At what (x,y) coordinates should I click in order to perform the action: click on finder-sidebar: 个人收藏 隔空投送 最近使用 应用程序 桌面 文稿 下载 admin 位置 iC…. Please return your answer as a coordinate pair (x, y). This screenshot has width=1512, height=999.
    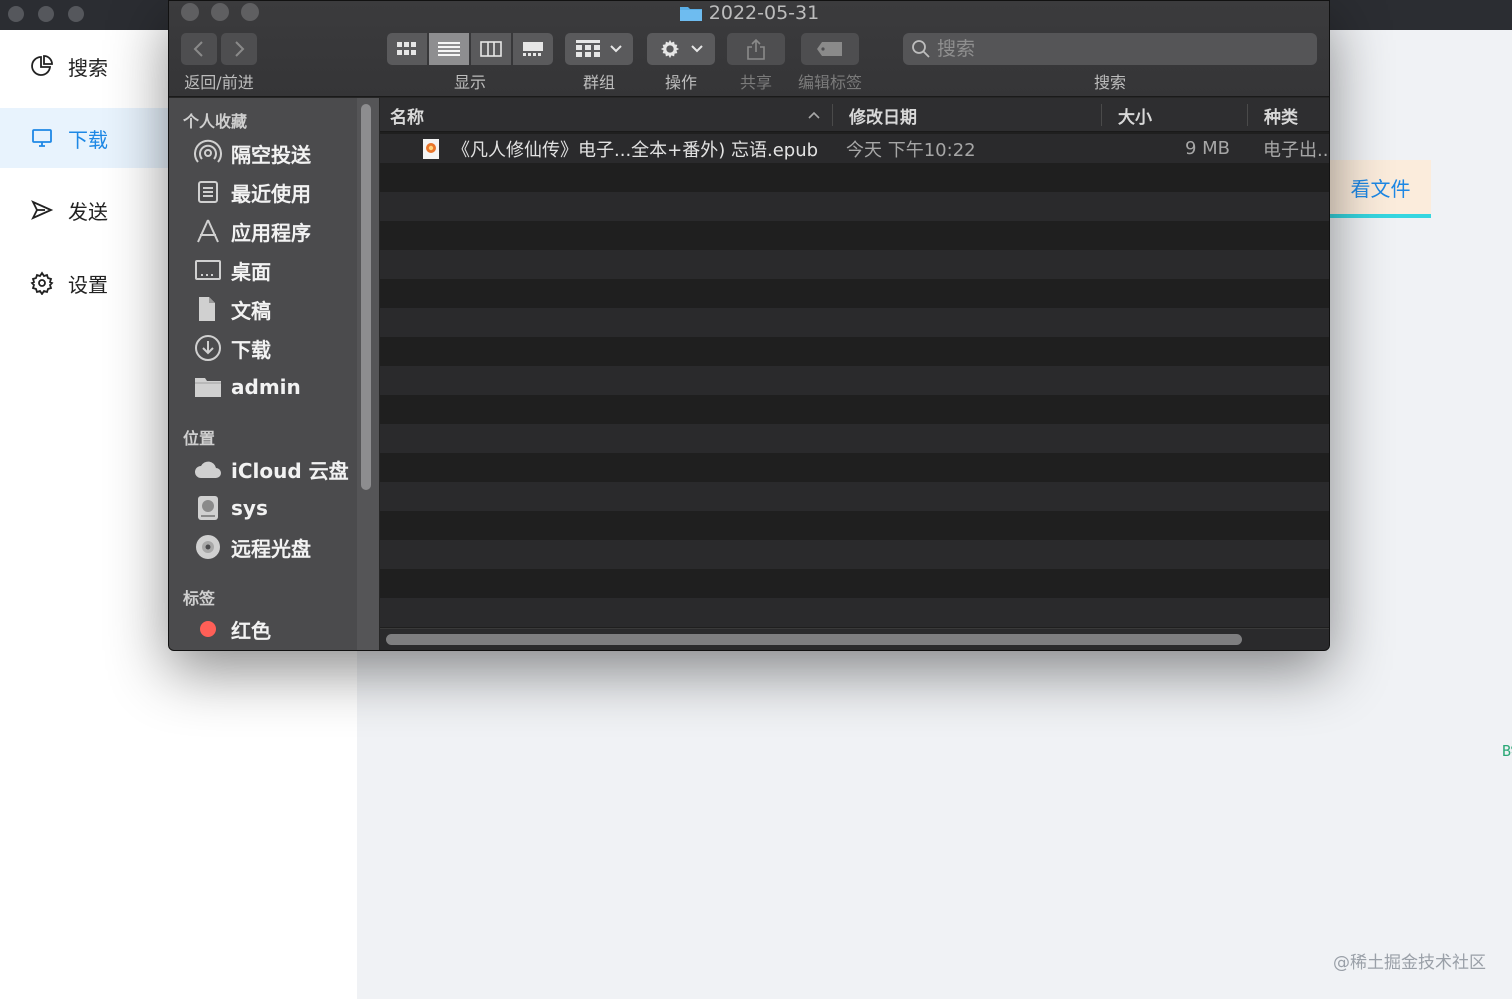
    Looking at the image, I should click on (274, 374).